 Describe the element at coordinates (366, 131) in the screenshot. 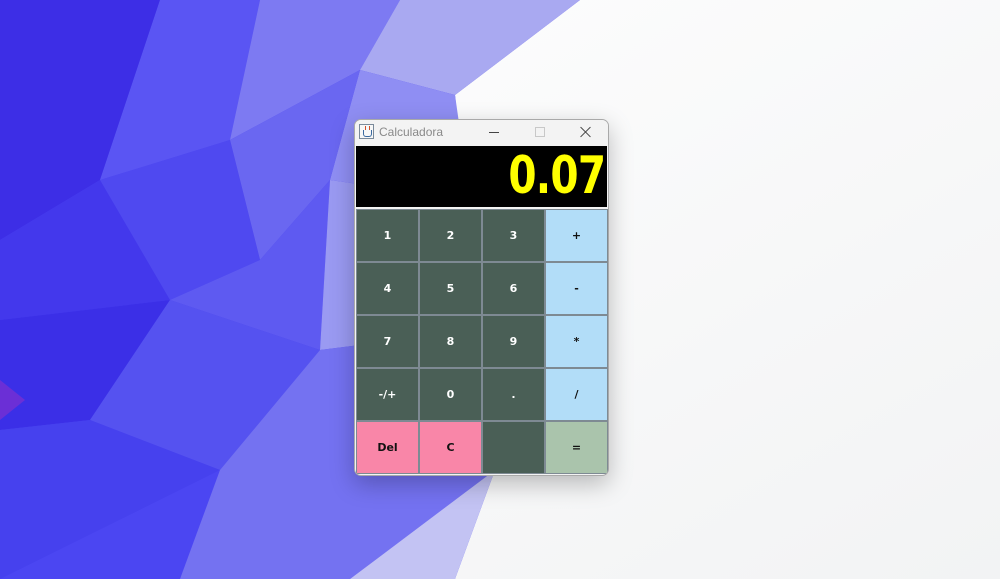

I see `java-cup-icon` at that location.